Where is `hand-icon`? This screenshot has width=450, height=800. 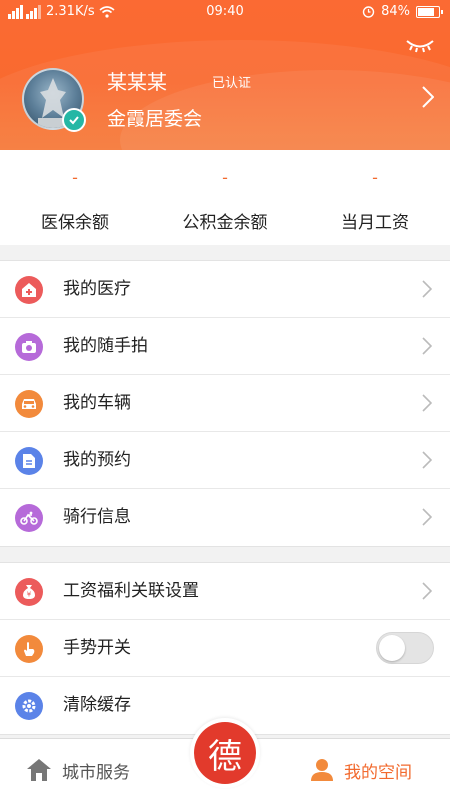 hand-icon is located at coordinates (29, 649).